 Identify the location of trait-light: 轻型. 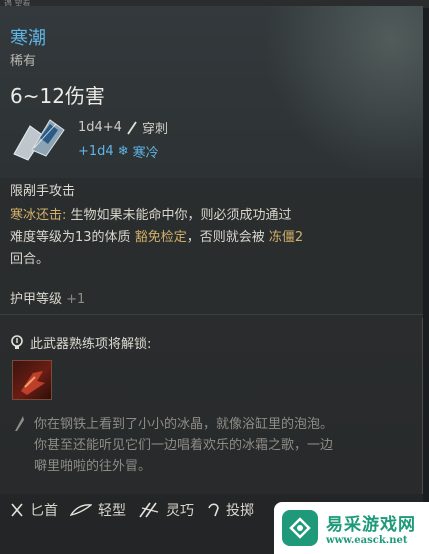
(98, 510).